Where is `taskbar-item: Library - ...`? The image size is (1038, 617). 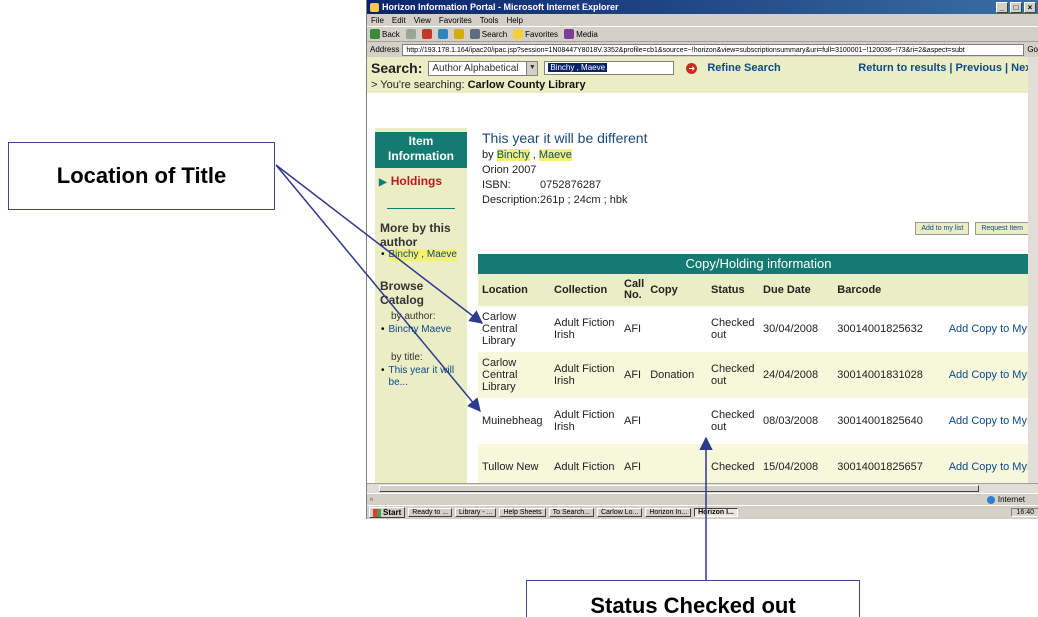 taskbar-item: Library - ... is located at coordinates (476, 512).